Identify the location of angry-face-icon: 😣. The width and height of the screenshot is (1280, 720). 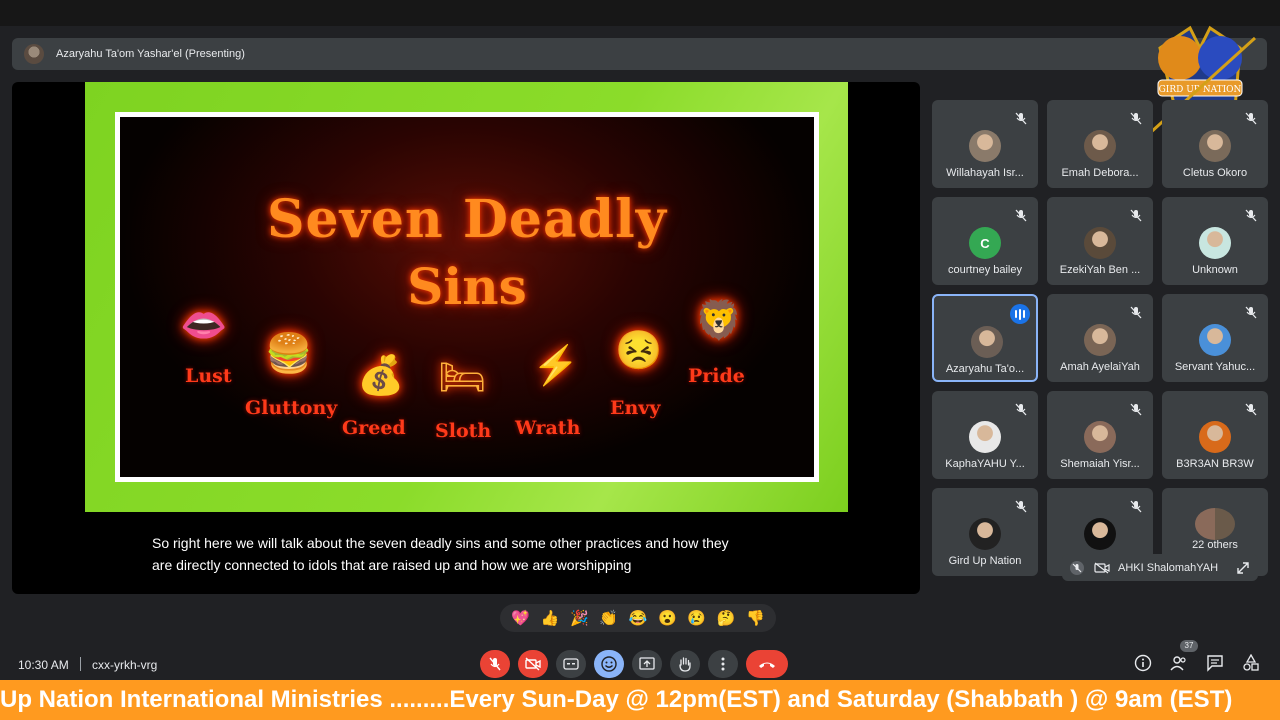
(639, 351).